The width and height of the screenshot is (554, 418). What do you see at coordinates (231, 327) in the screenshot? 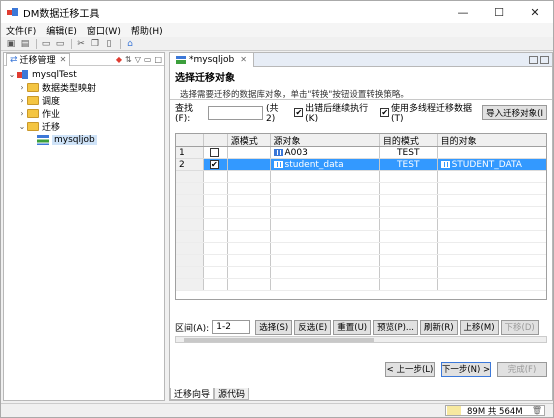
I see `range-input: 1-2` at bounding box center [231, 327].